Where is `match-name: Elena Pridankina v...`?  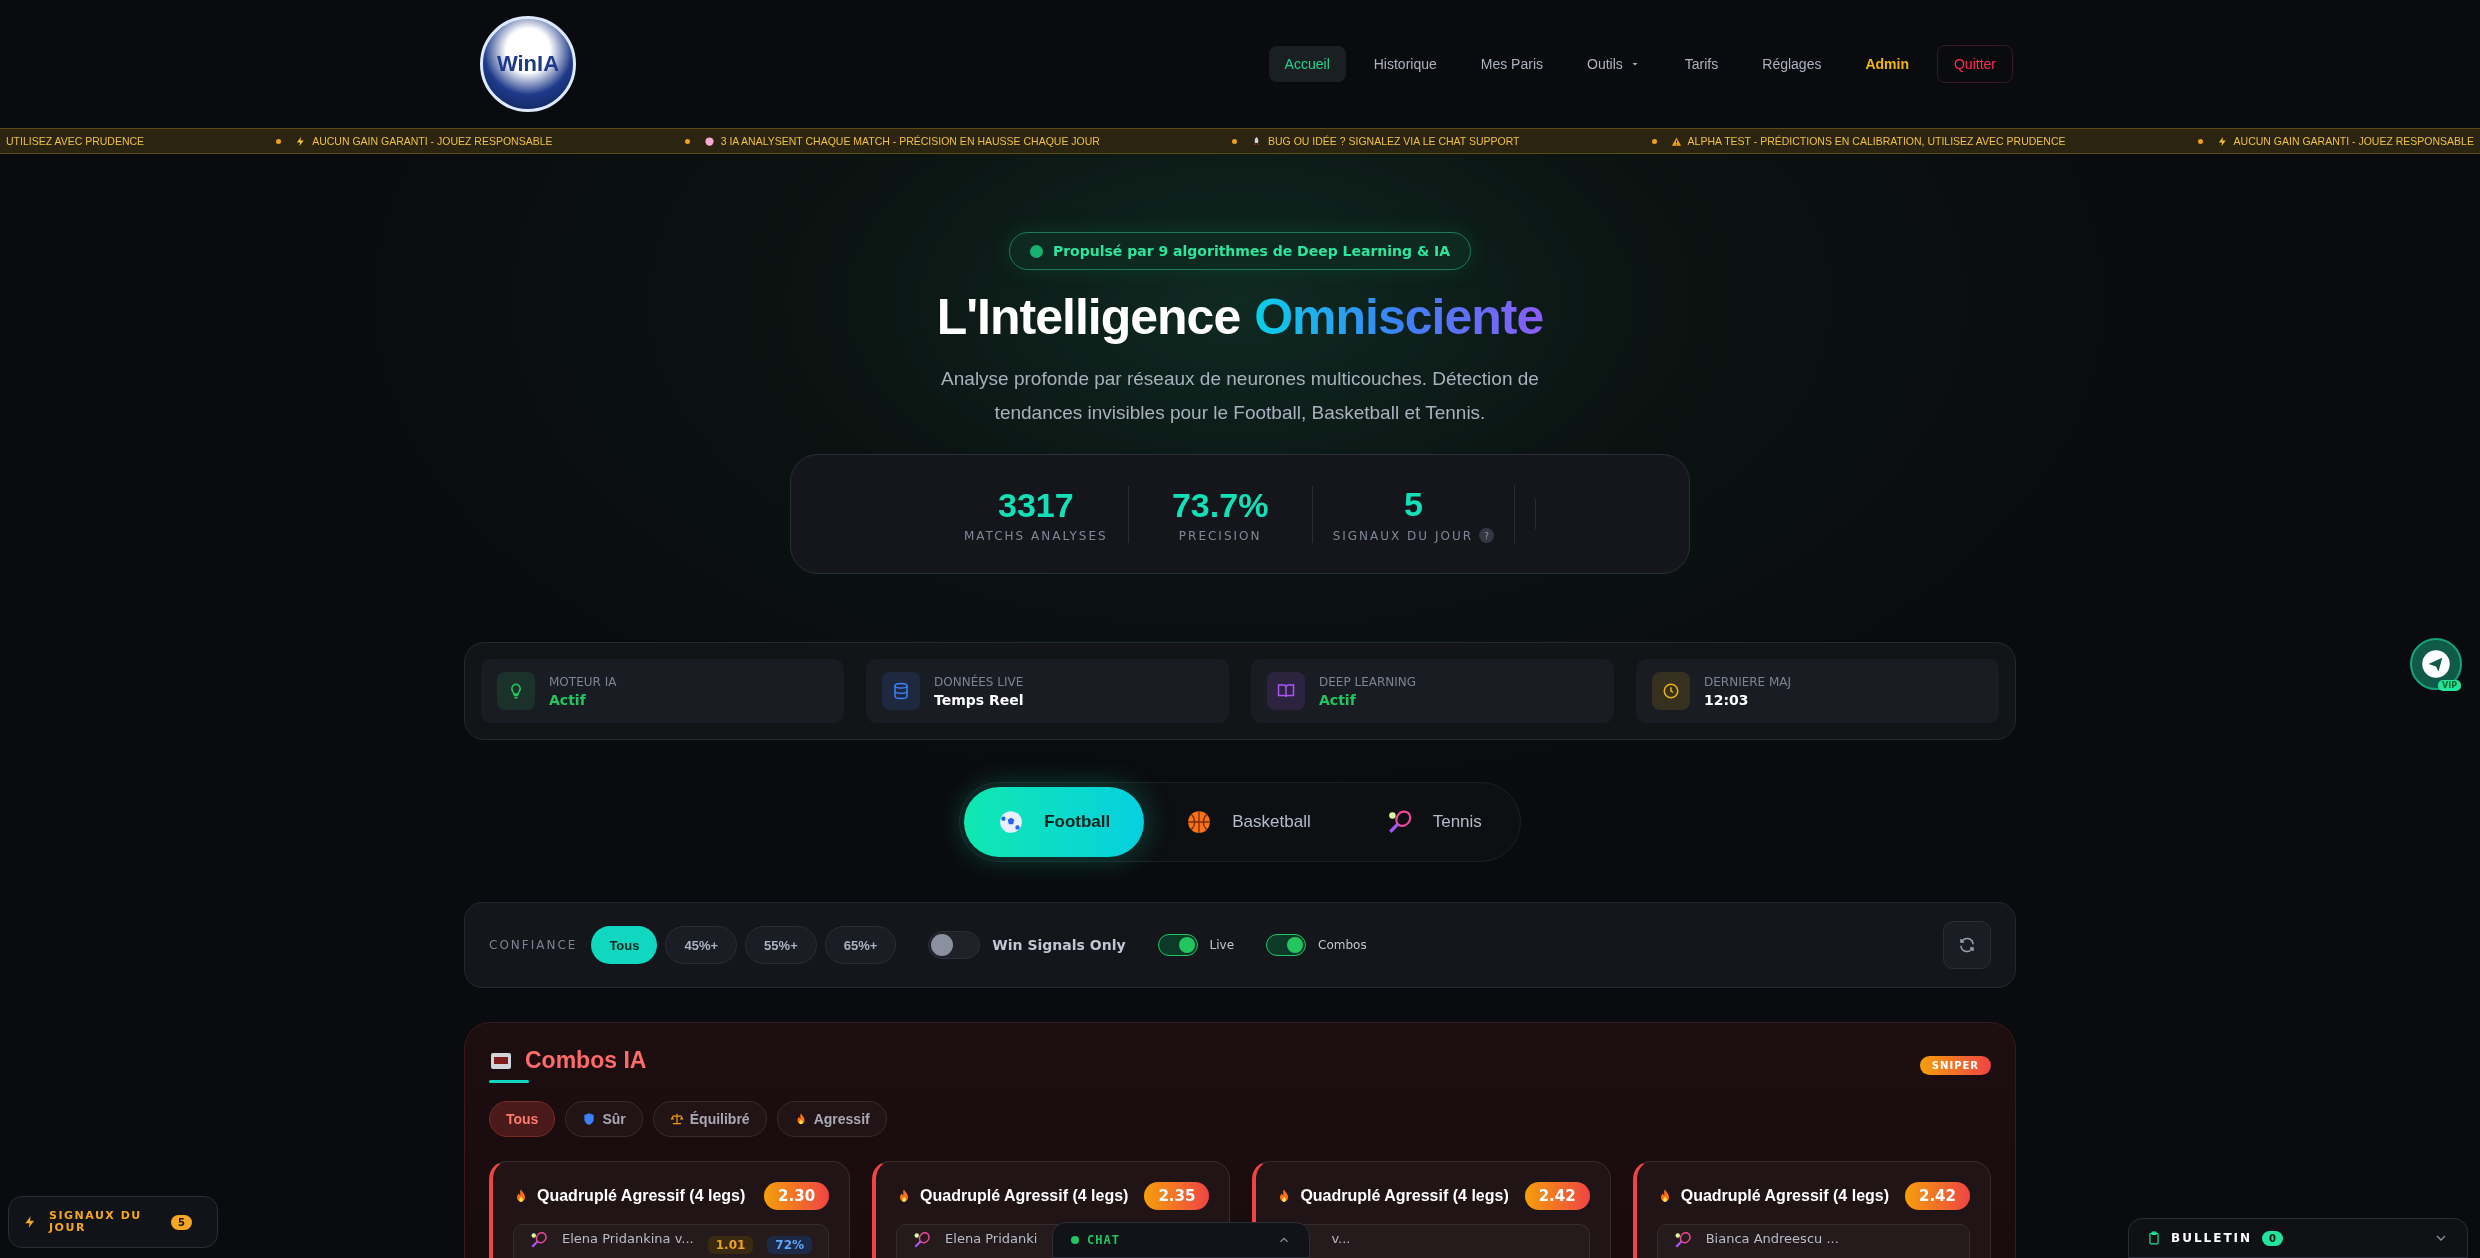
match-name: Elena Pridankina v... is located at coordinates (628, 1238).